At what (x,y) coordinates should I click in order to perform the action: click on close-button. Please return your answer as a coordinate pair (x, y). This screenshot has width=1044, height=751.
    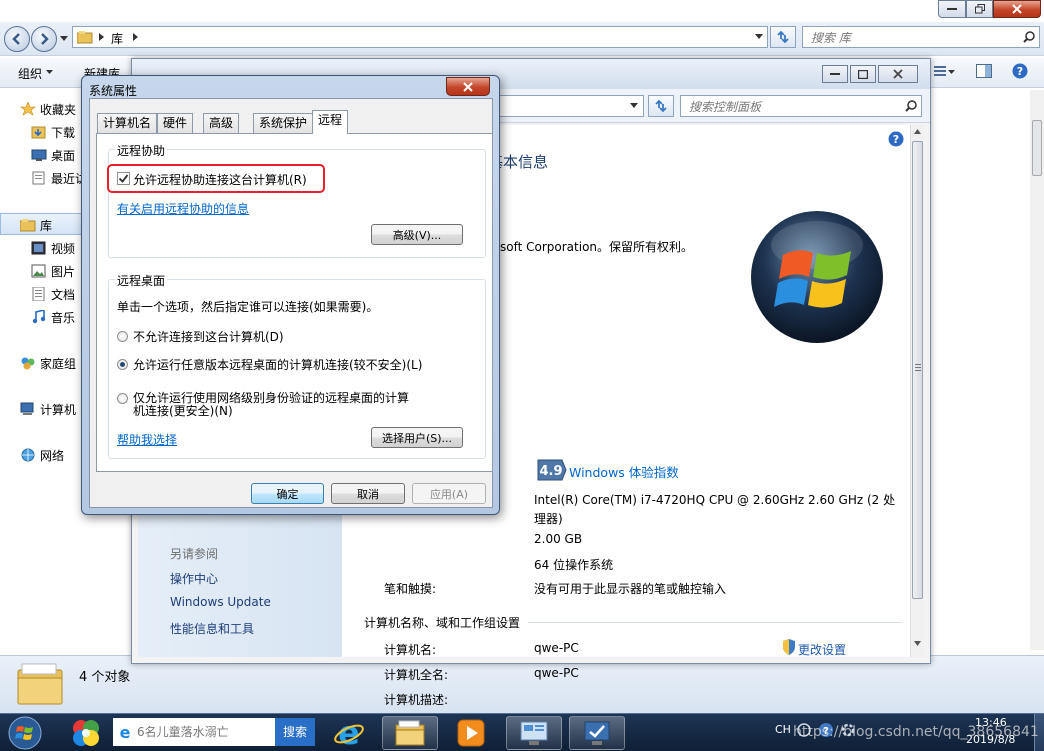
    Looking at the image, I should click on (1017, 9).